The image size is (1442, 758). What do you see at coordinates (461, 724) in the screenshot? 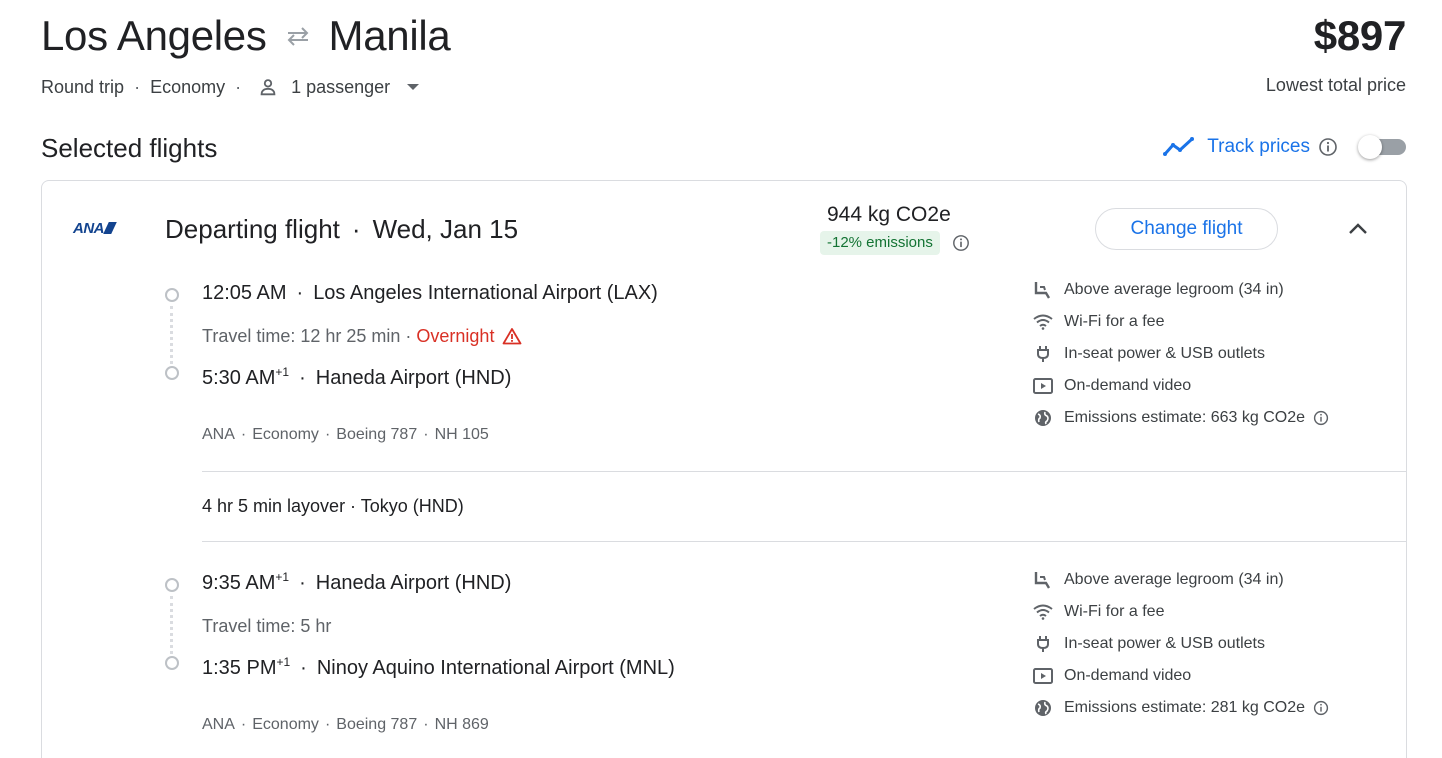
I see `flight-number: NH 869` at bounding box center [461, 724].